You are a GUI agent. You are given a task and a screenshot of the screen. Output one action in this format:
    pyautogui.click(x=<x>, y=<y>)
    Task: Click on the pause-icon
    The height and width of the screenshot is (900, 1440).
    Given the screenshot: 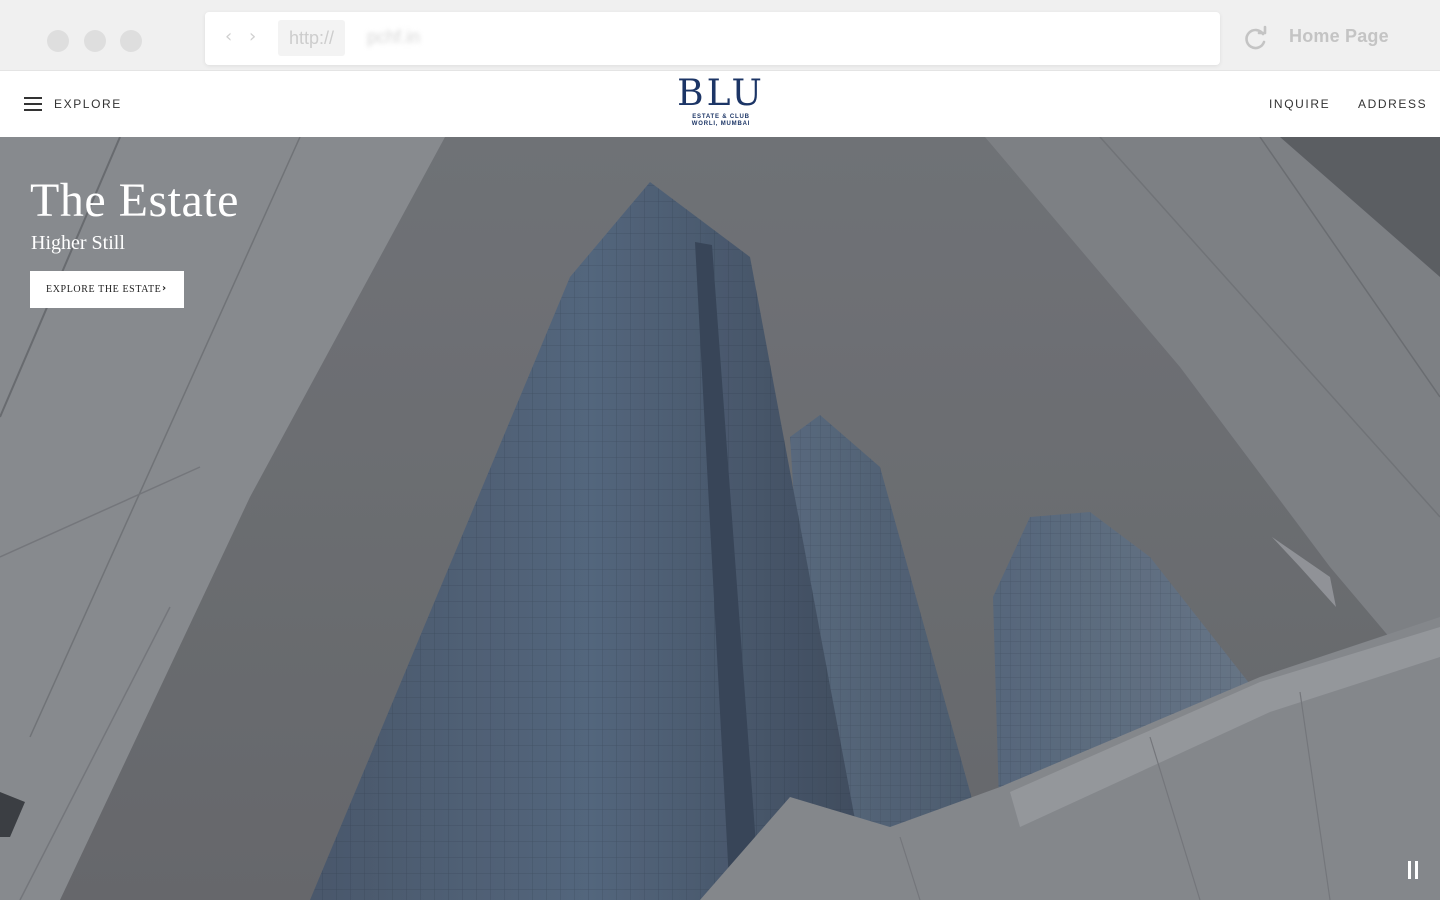 What is the action you would take?
    pyautogui.click(x=1413, y=870)
    